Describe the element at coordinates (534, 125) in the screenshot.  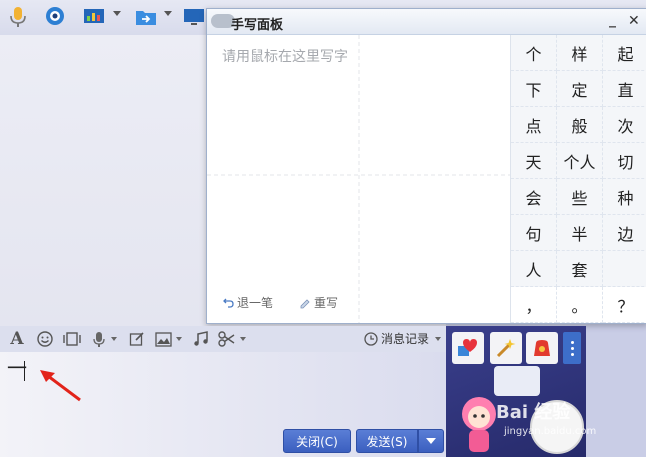
I see `candidate-character: 点` at that location.